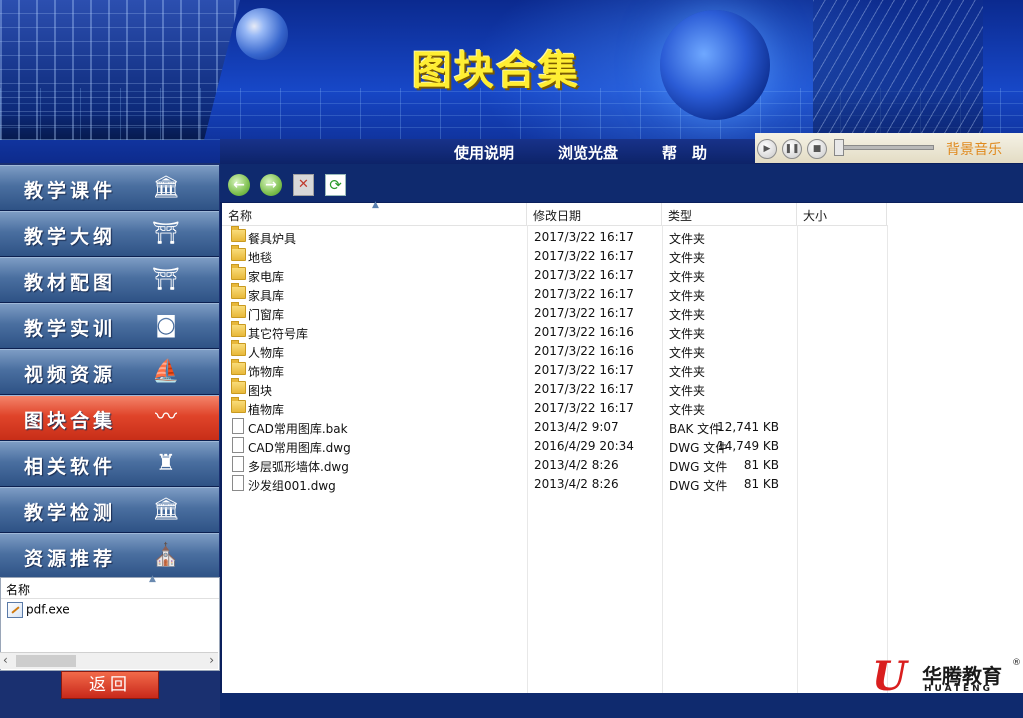  I want to click on table-row: 沙发组001.dwg 2013/4/2 8:26 DWG 文件 81 KB, so click(572, 483).